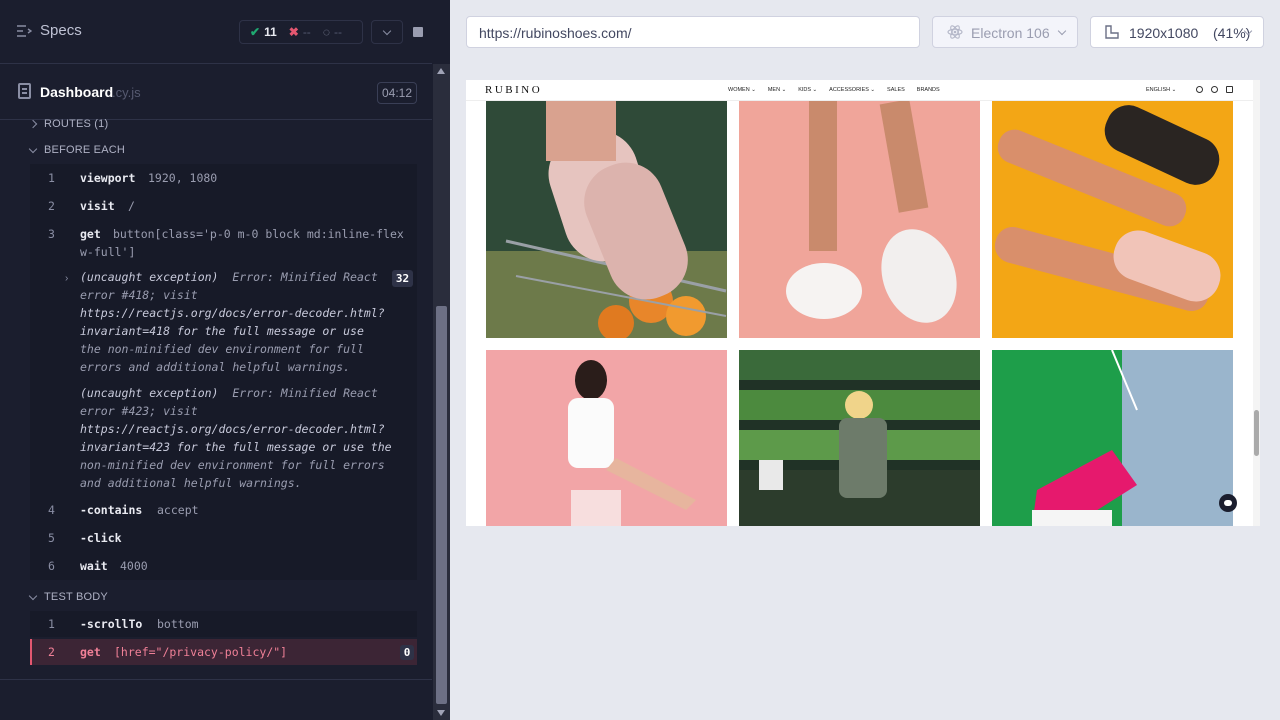  I want to click on url-bar: https://rubinoshoes.com/, so click(693, 32).